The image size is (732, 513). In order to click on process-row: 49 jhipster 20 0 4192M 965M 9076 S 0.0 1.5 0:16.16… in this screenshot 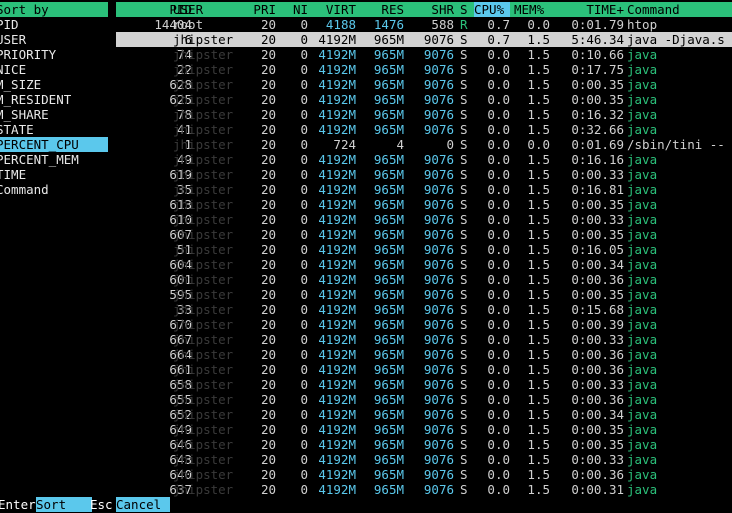, I will do `click(424, 159)`.